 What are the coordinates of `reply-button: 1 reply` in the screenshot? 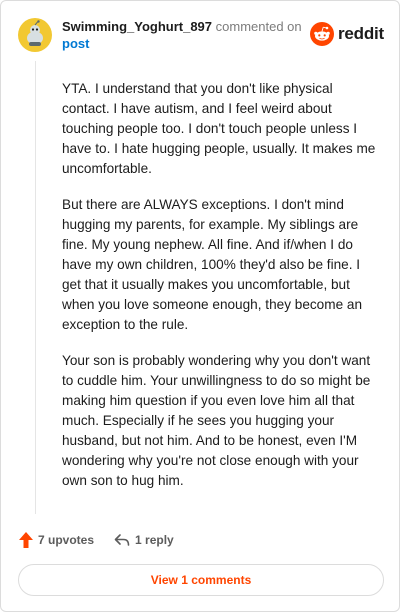 It's located at (144, 540).